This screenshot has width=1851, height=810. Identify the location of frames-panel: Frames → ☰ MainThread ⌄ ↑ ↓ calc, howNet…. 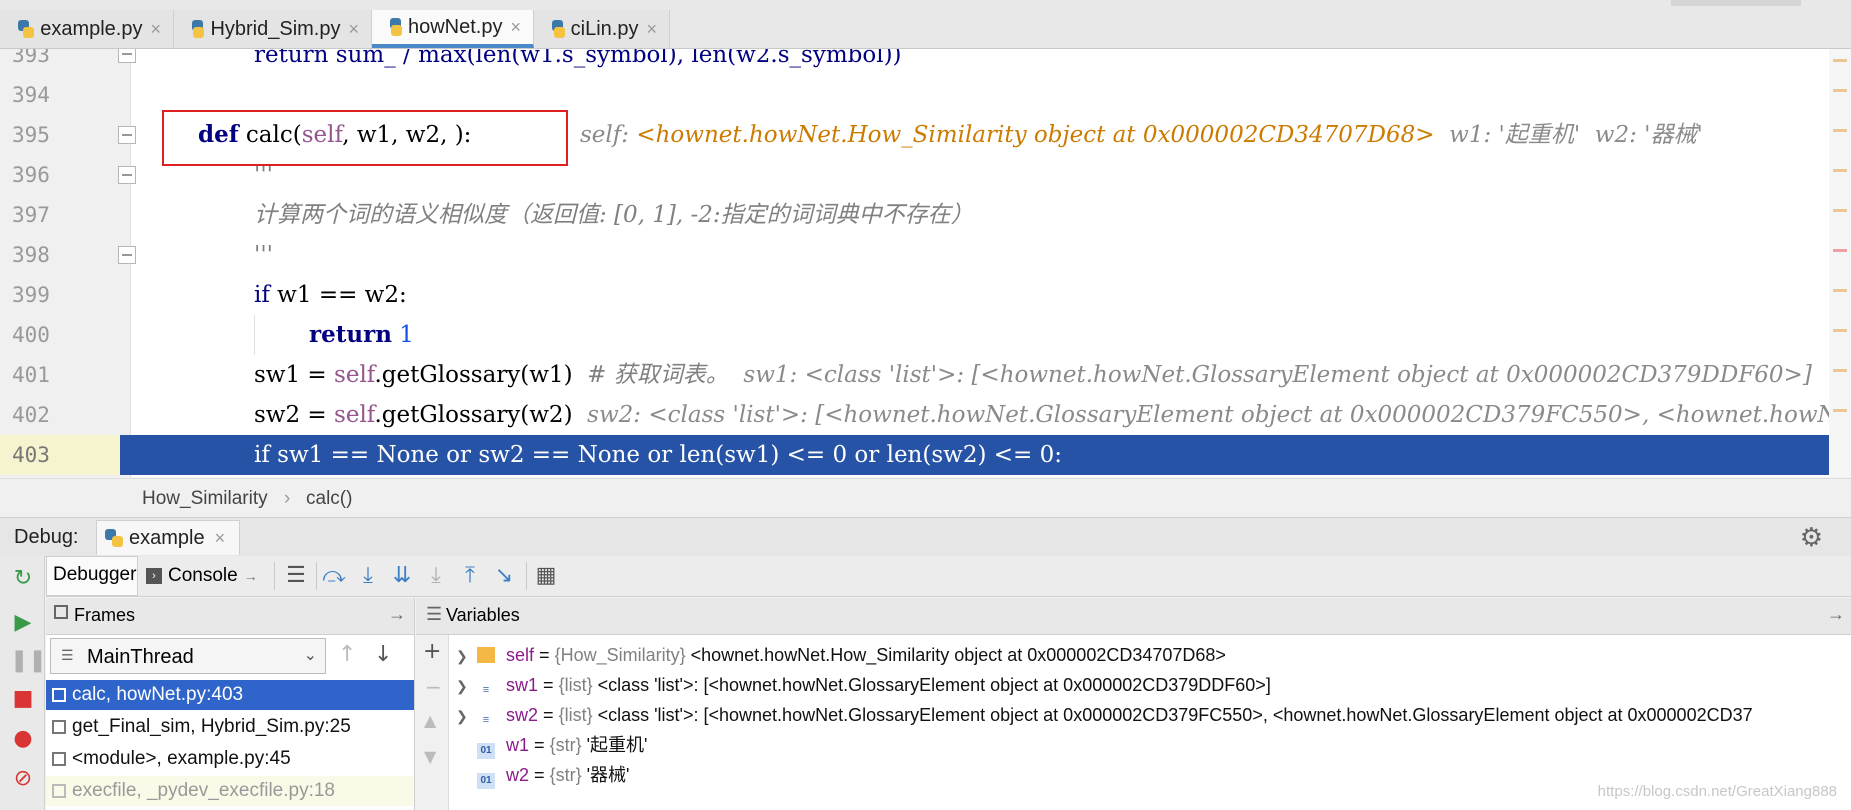
(230, 704).